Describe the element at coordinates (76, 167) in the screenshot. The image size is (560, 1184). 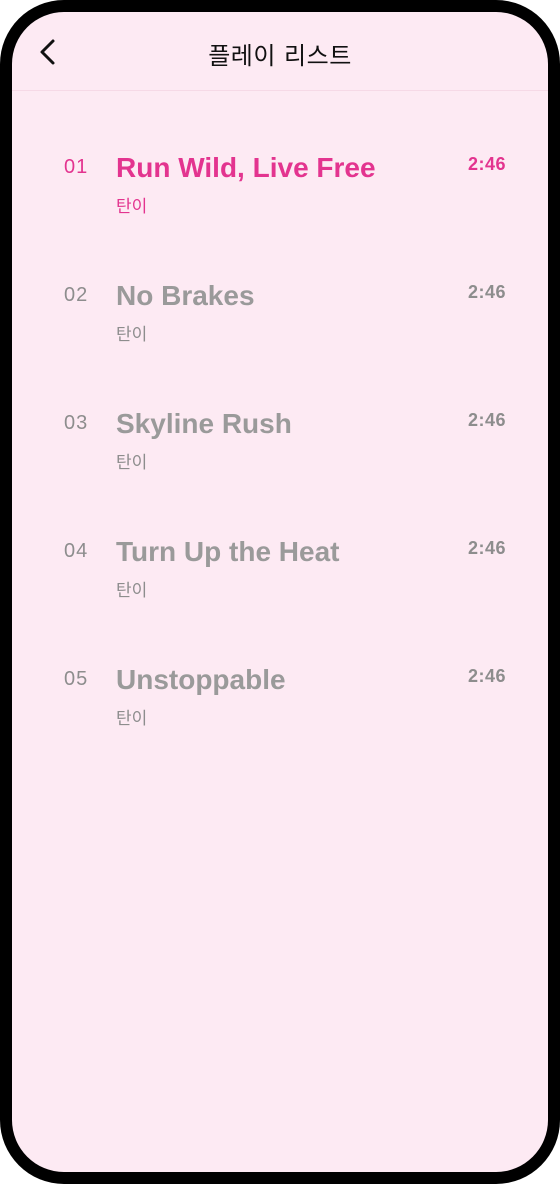
I see `track-number: 01` at that location.